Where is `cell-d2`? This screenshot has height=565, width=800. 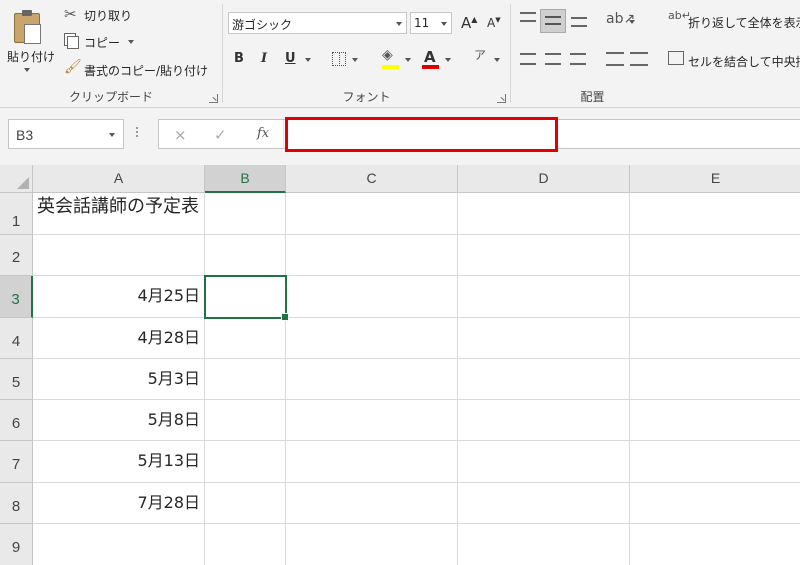
cell-d2 is located at coordinates (544, 255).